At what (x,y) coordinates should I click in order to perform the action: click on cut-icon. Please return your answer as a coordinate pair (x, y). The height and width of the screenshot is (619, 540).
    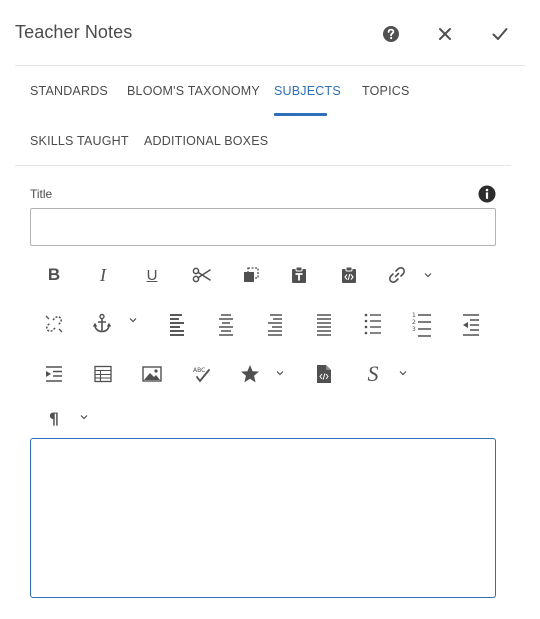
    Looking at the image, I should click on (201, 275).